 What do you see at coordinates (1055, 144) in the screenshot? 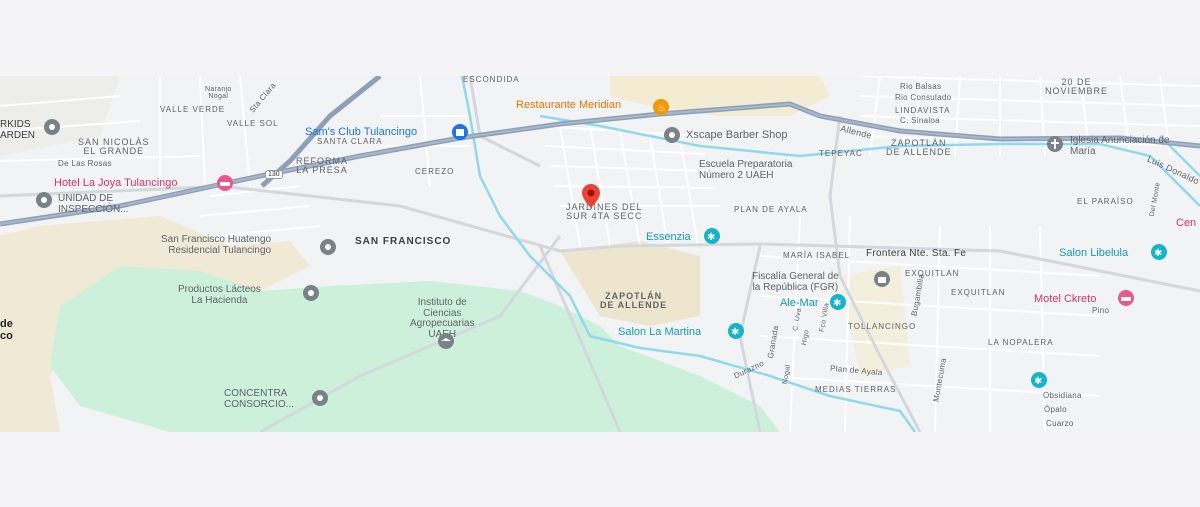
I see `church-icon` at bounding box center [1055, 144].